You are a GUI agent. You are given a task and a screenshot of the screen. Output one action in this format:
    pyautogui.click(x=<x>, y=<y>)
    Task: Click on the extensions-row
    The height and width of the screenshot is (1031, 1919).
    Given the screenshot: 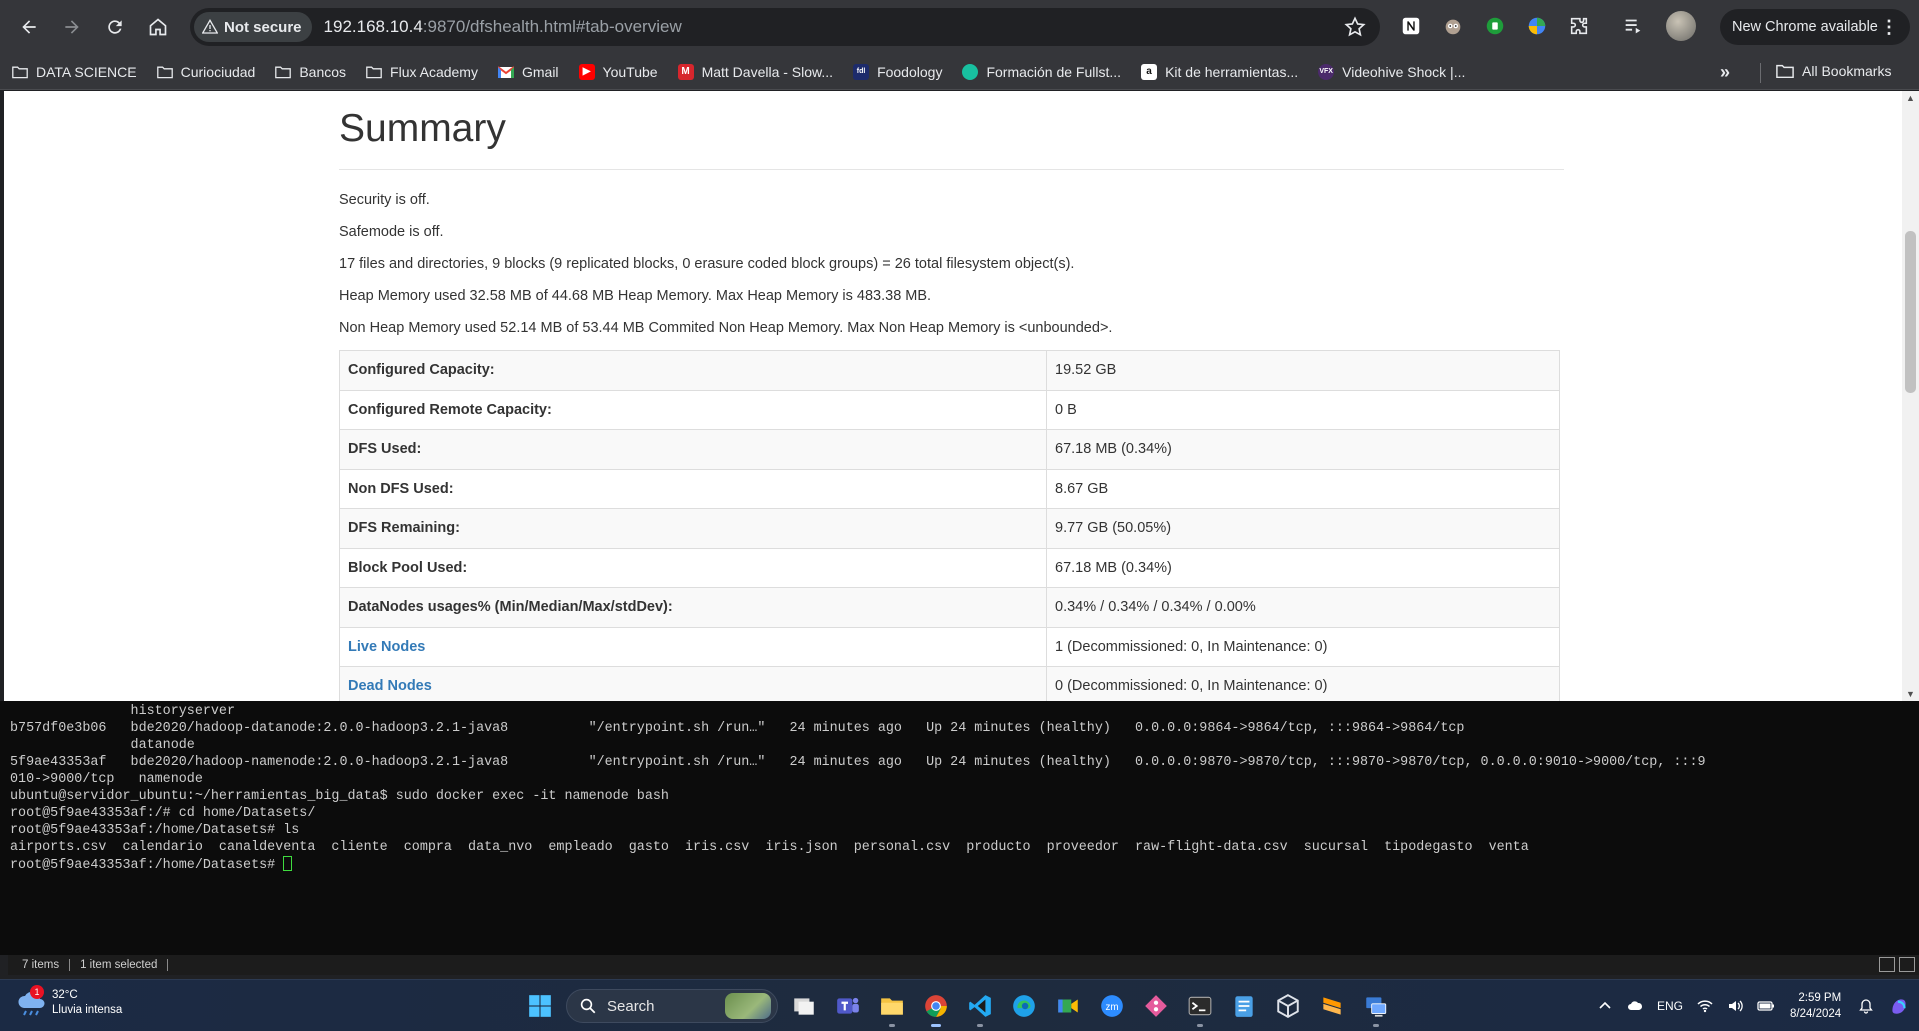 What is the action you would take?
    pyautogui.click(x=1546, y=26)
    